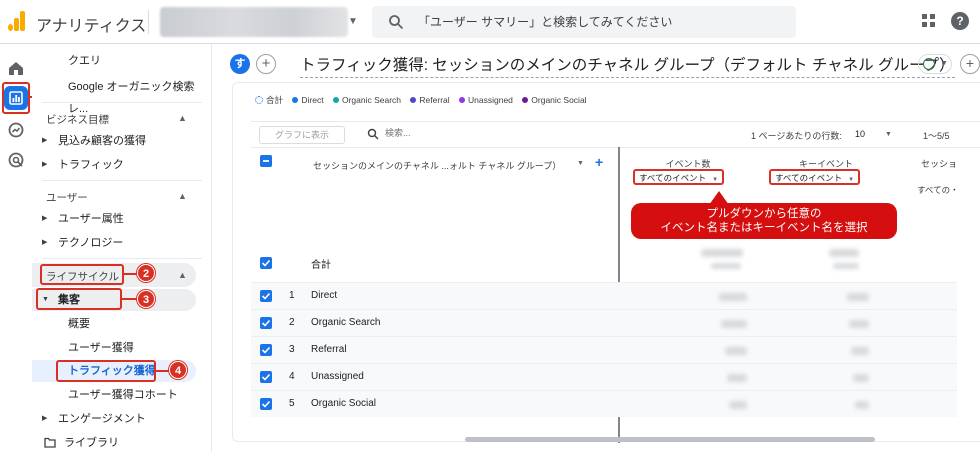  I want to click on help-icon: ?, so click(960, 21).